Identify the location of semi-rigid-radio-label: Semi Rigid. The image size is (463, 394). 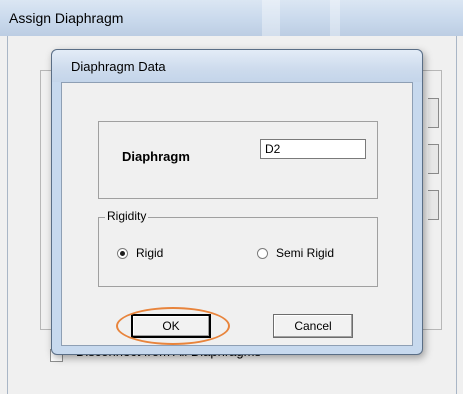
(305, 253).